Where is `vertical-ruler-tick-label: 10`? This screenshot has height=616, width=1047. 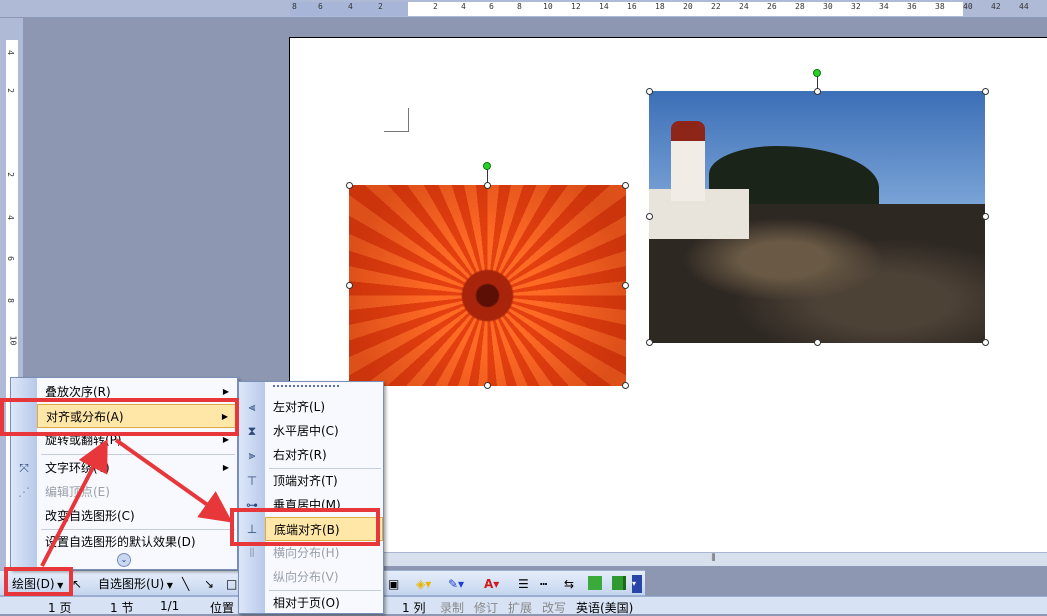 vertical-ruler-tick-label: 10 is located at coordinates (13, 340).